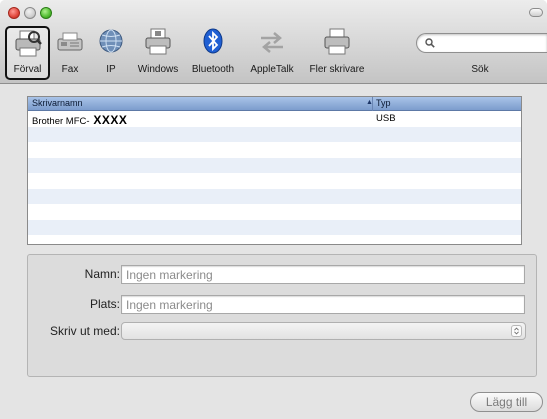  Describe the element at coordinates (27, 69) in the screenshot. I see `toolbar-label-default: Förval` at that location.